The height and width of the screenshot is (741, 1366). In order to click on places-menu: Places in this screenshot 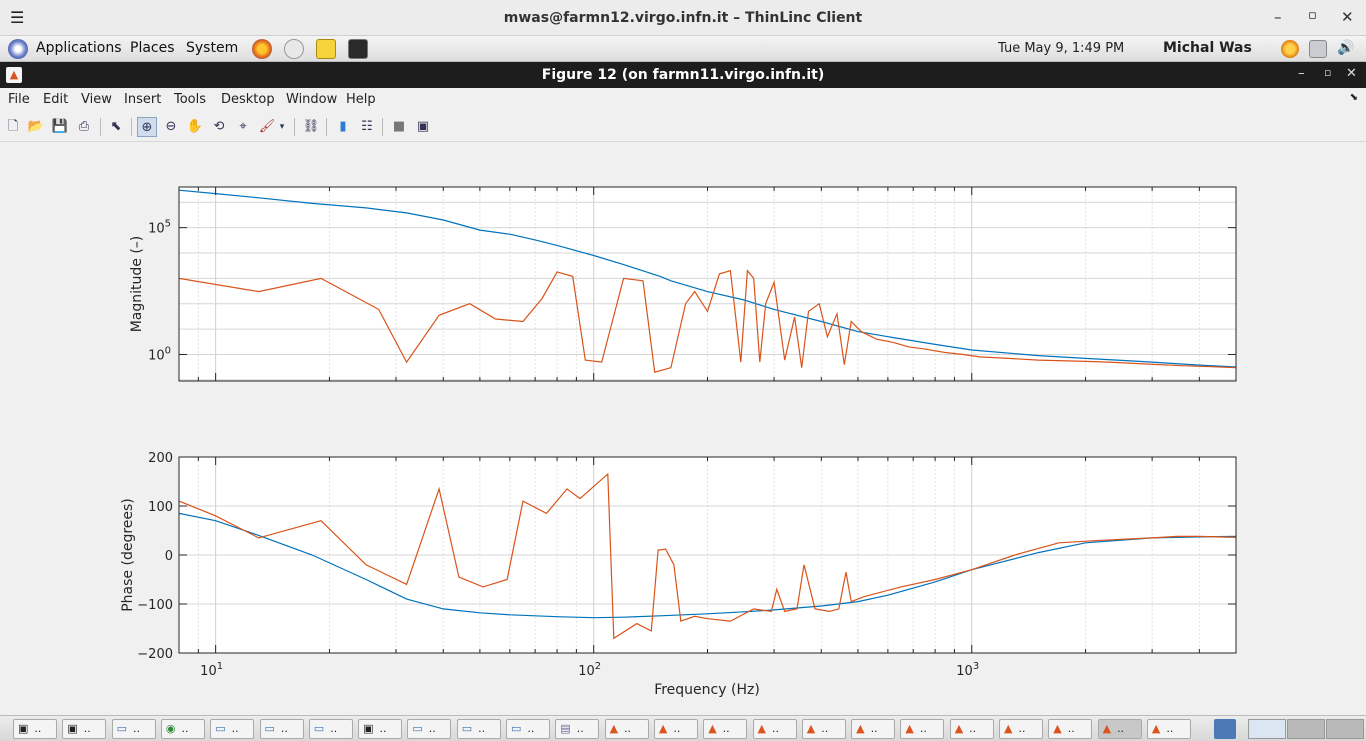, I will do `click(152, 48)`.